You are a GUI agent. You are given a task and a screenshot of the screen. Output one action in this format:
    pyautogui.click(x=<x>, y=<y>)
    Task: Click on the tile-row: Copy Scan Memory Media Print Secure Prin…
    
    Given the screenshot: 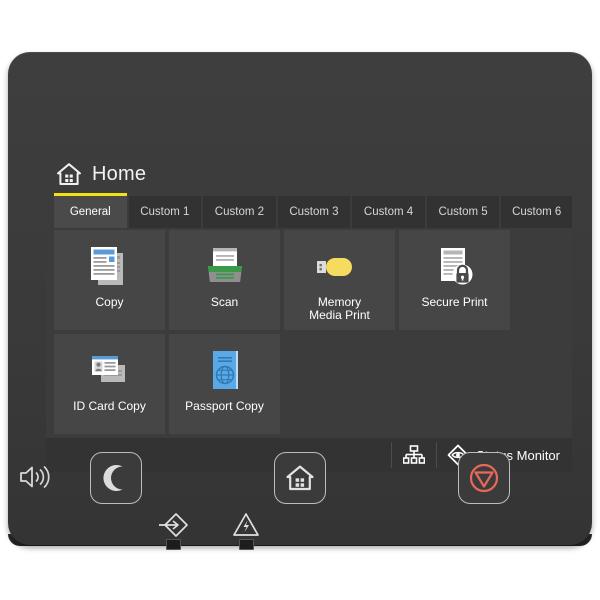 What is the action you would take?
    pyautogui.click(x=313, y=280)
    